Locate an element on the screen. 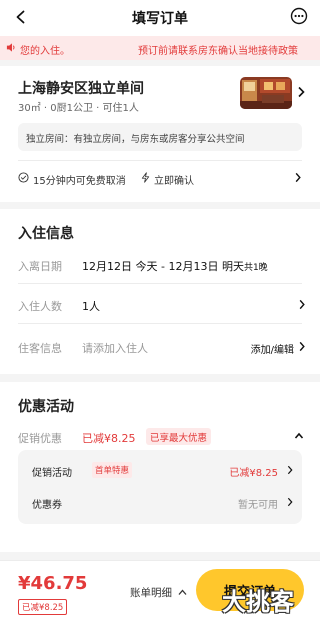  guest-info-label: 住客信息 is located at coordinates (40, 348).